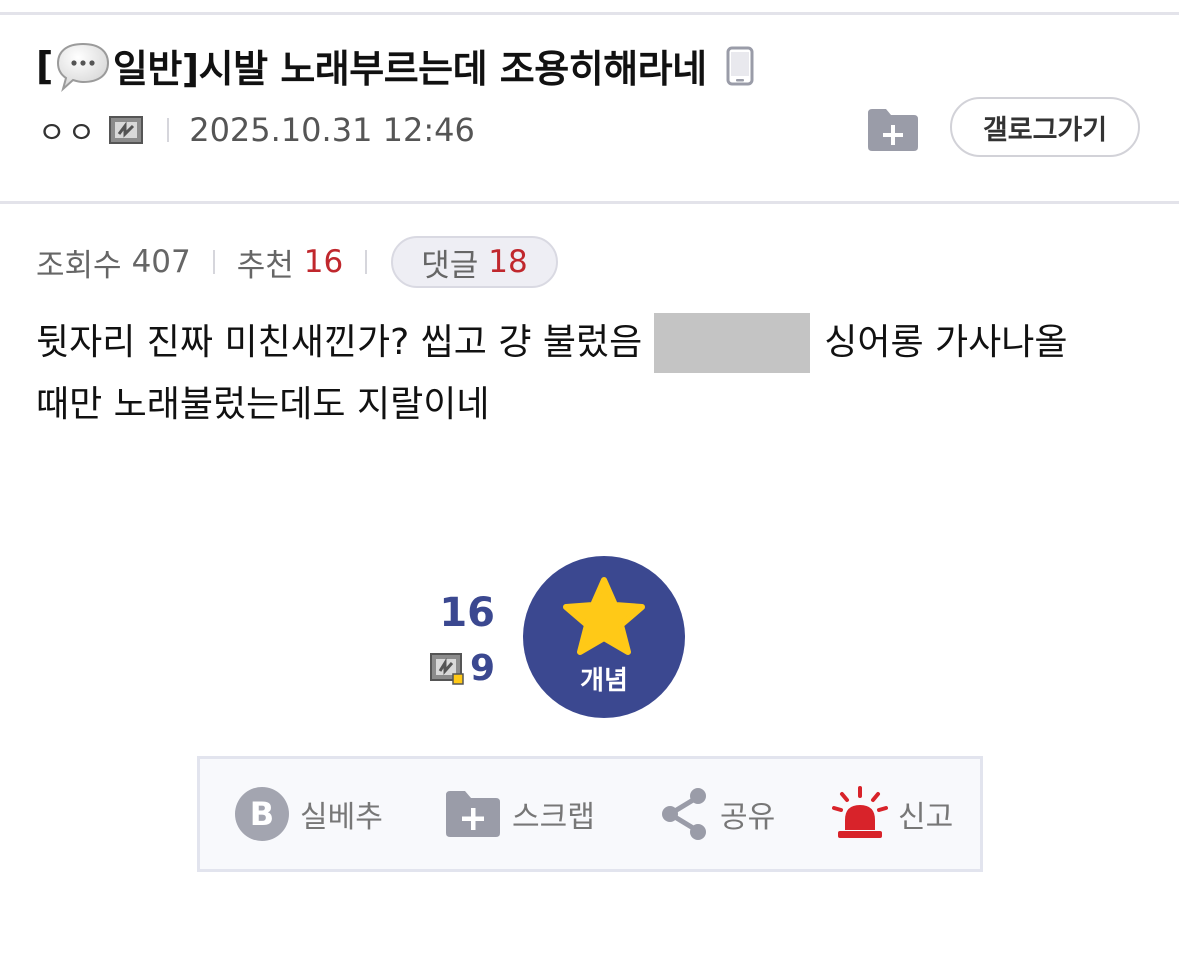 Image resolution: width=1179 pixels, height=976 pixels. Describe the element at coordinates (893, 130) in the screenshot. I see `folder-add-icon` at that location.